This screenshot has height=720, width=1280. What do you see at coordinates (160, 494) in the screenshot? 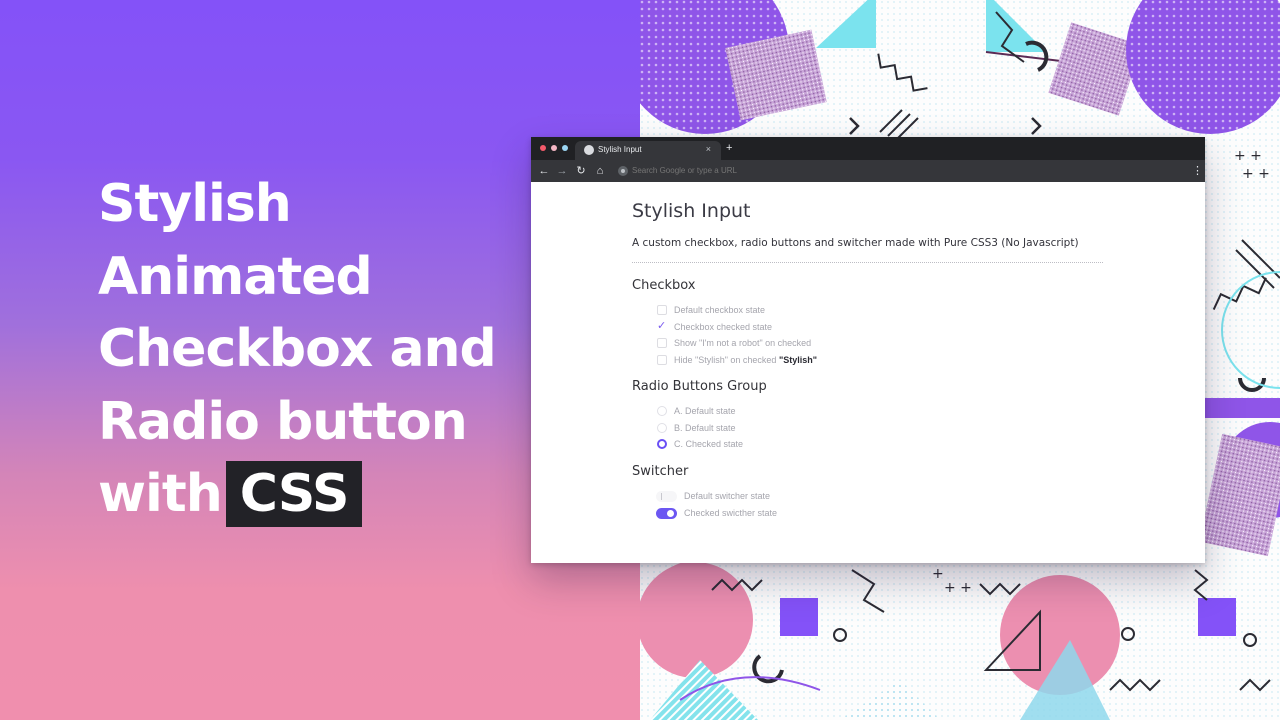
I see `headline-prefix: with` at bounding box center [160, 494].